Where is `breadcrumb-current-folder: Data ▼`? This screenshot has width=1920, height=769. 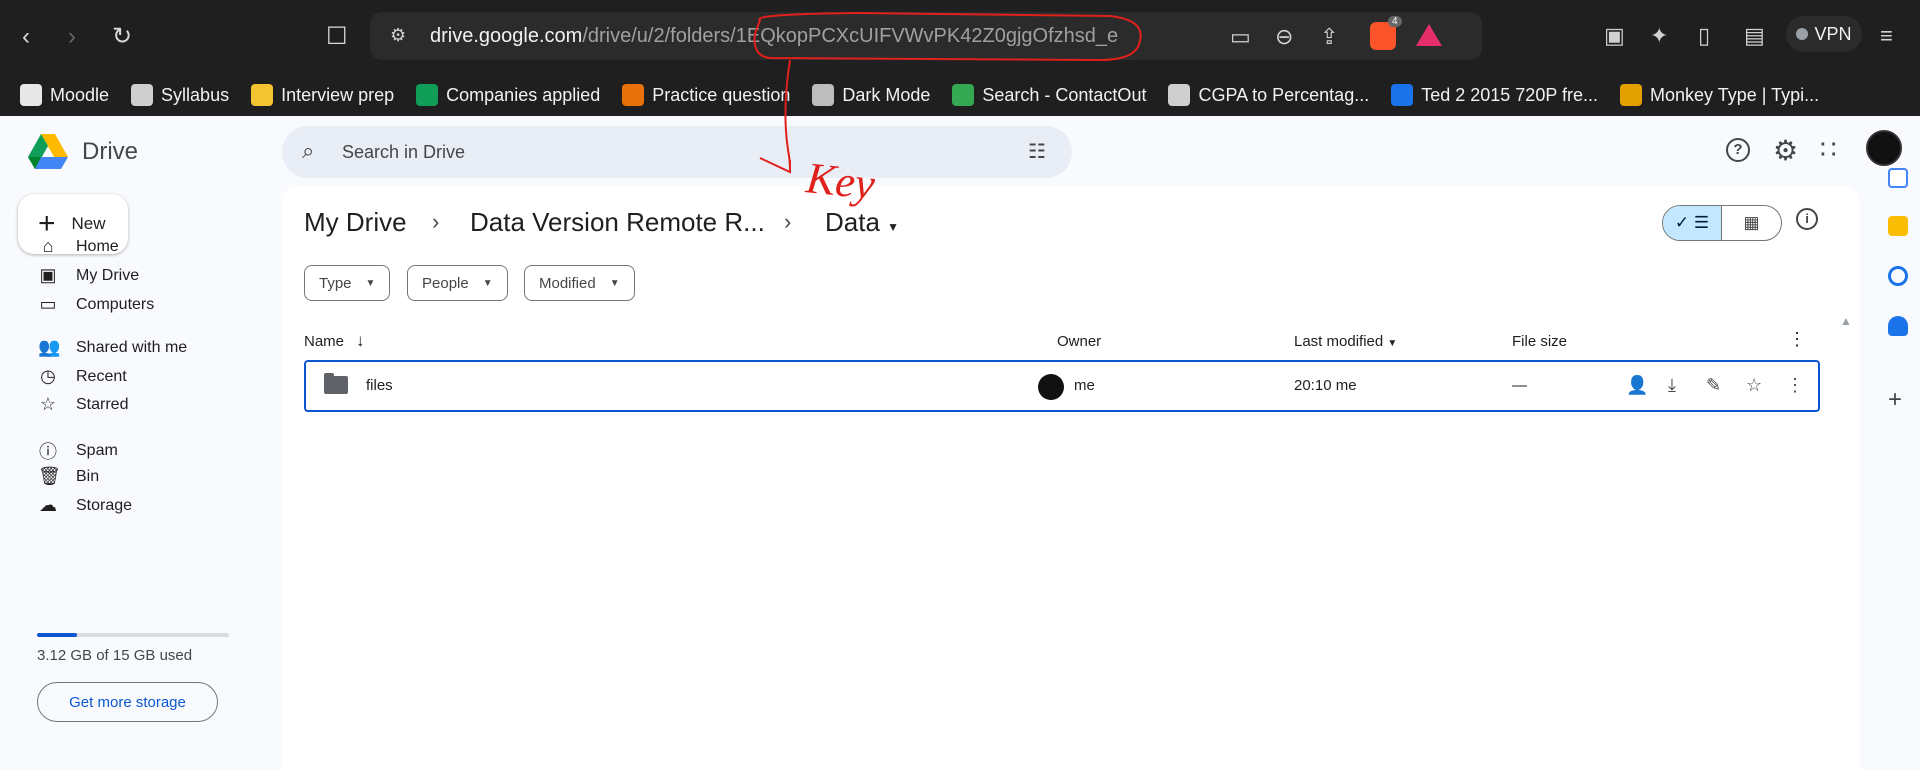 breadcrumb-current-folder: Data ▼ is located at coordinates (862, 222).